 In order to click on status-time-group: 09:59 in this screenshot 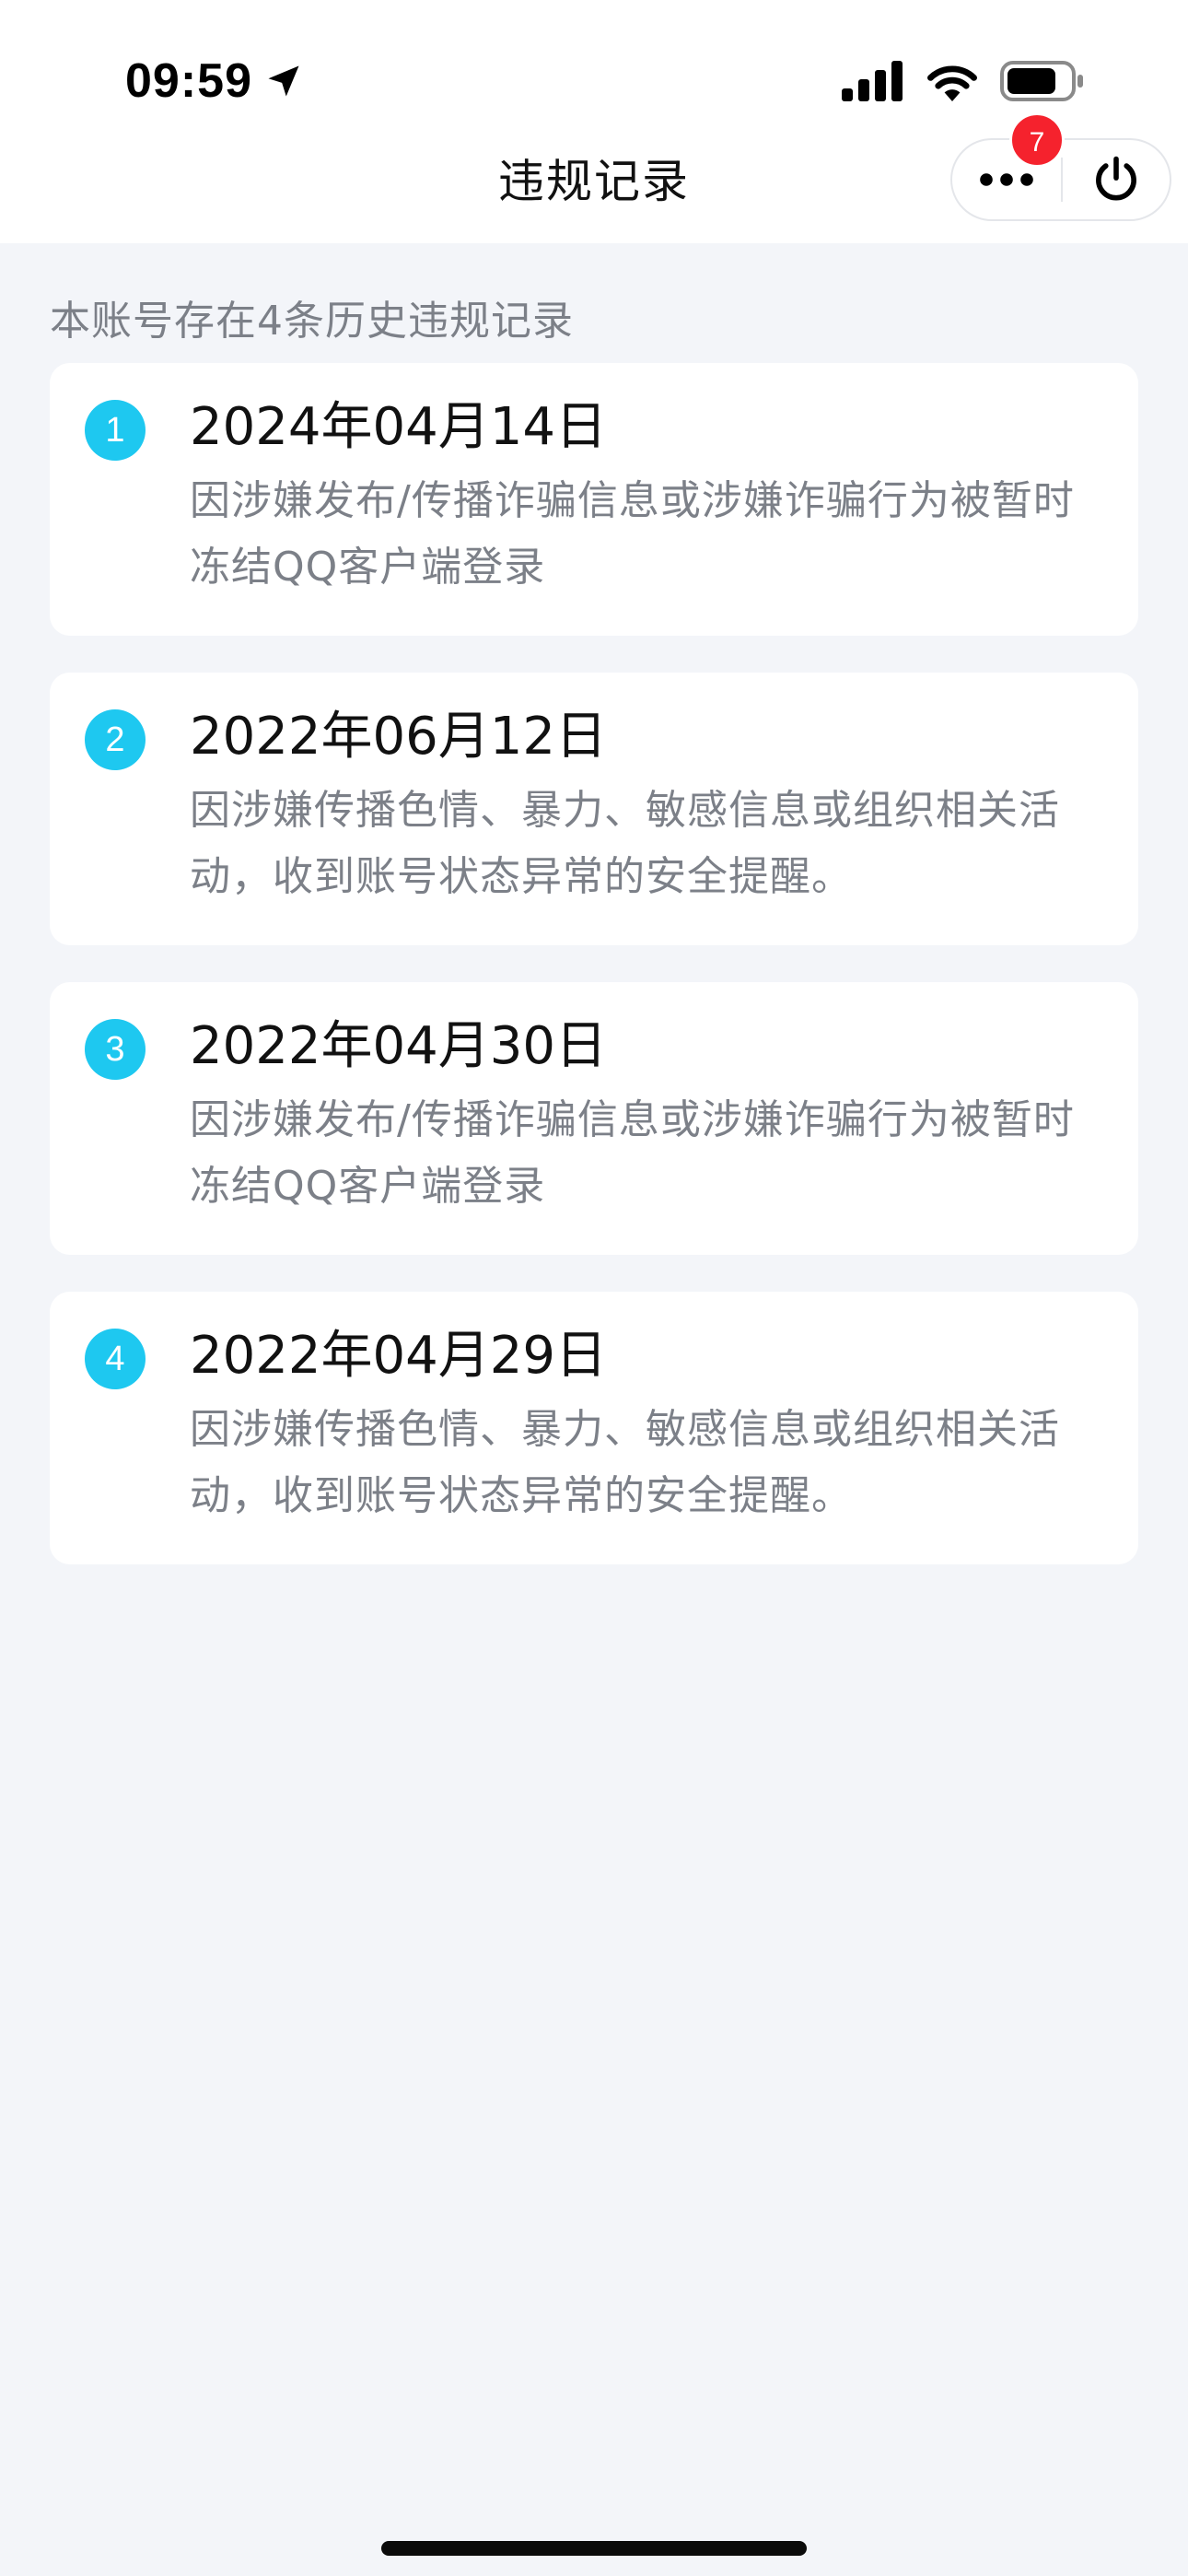, I will do `click(214, 81)`.